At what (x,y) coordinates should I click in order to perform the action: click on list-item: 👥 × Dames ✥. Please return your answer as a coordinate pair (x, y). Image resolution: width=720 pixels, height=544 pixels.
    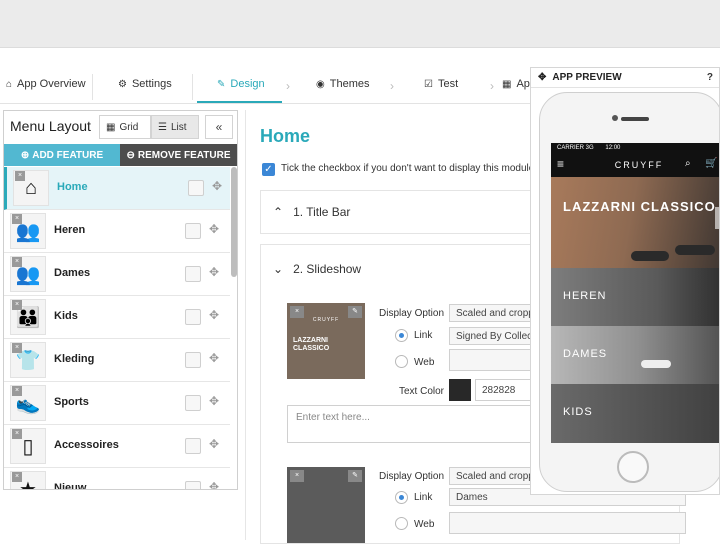
    Looking at the image, I should click on (117, 274).